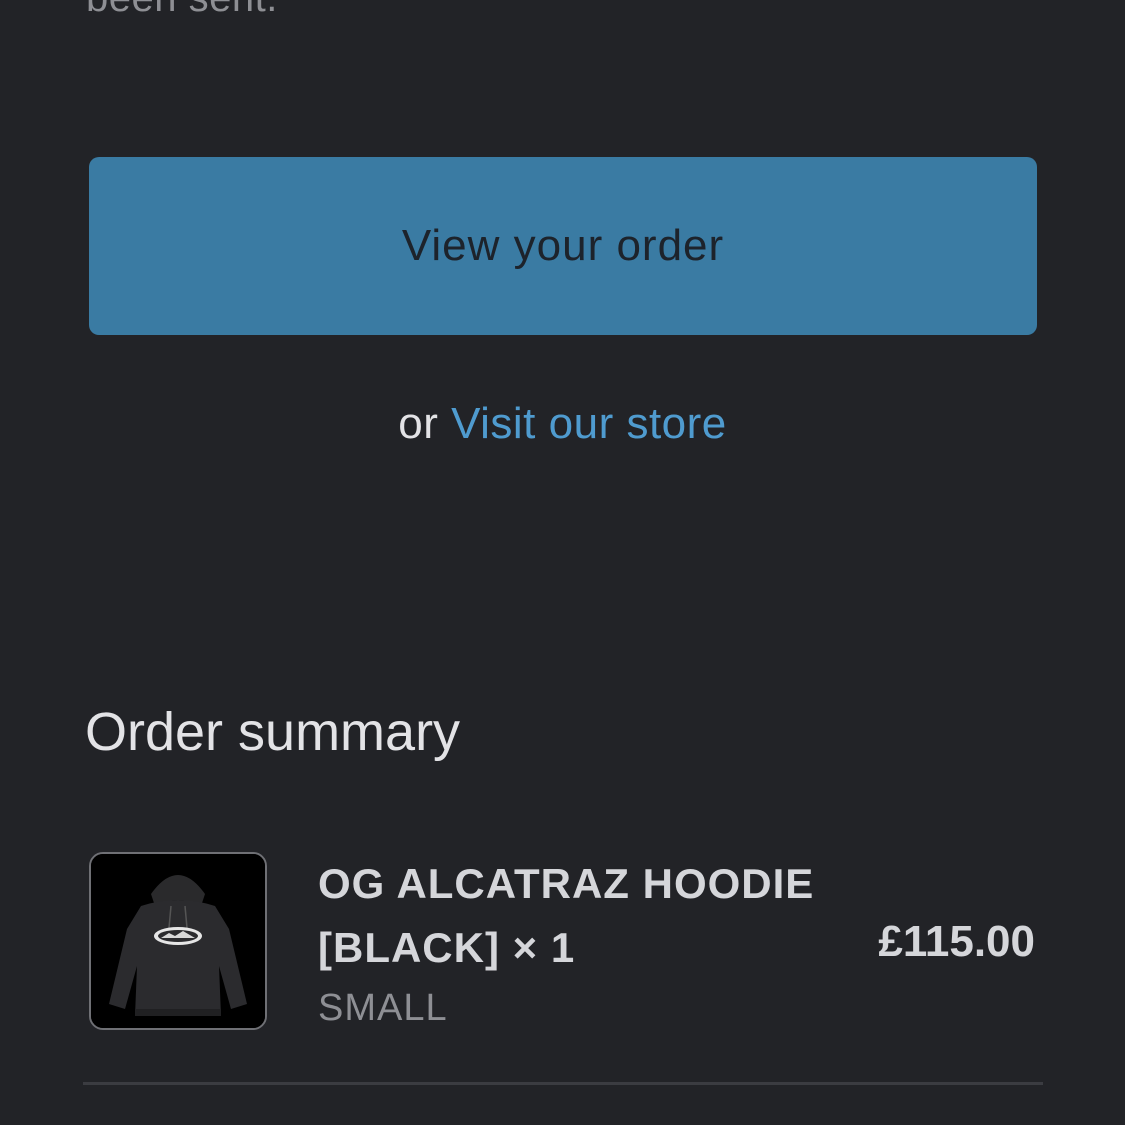  I want to click on alternate-action: or Visit our store, so click(562, 424).